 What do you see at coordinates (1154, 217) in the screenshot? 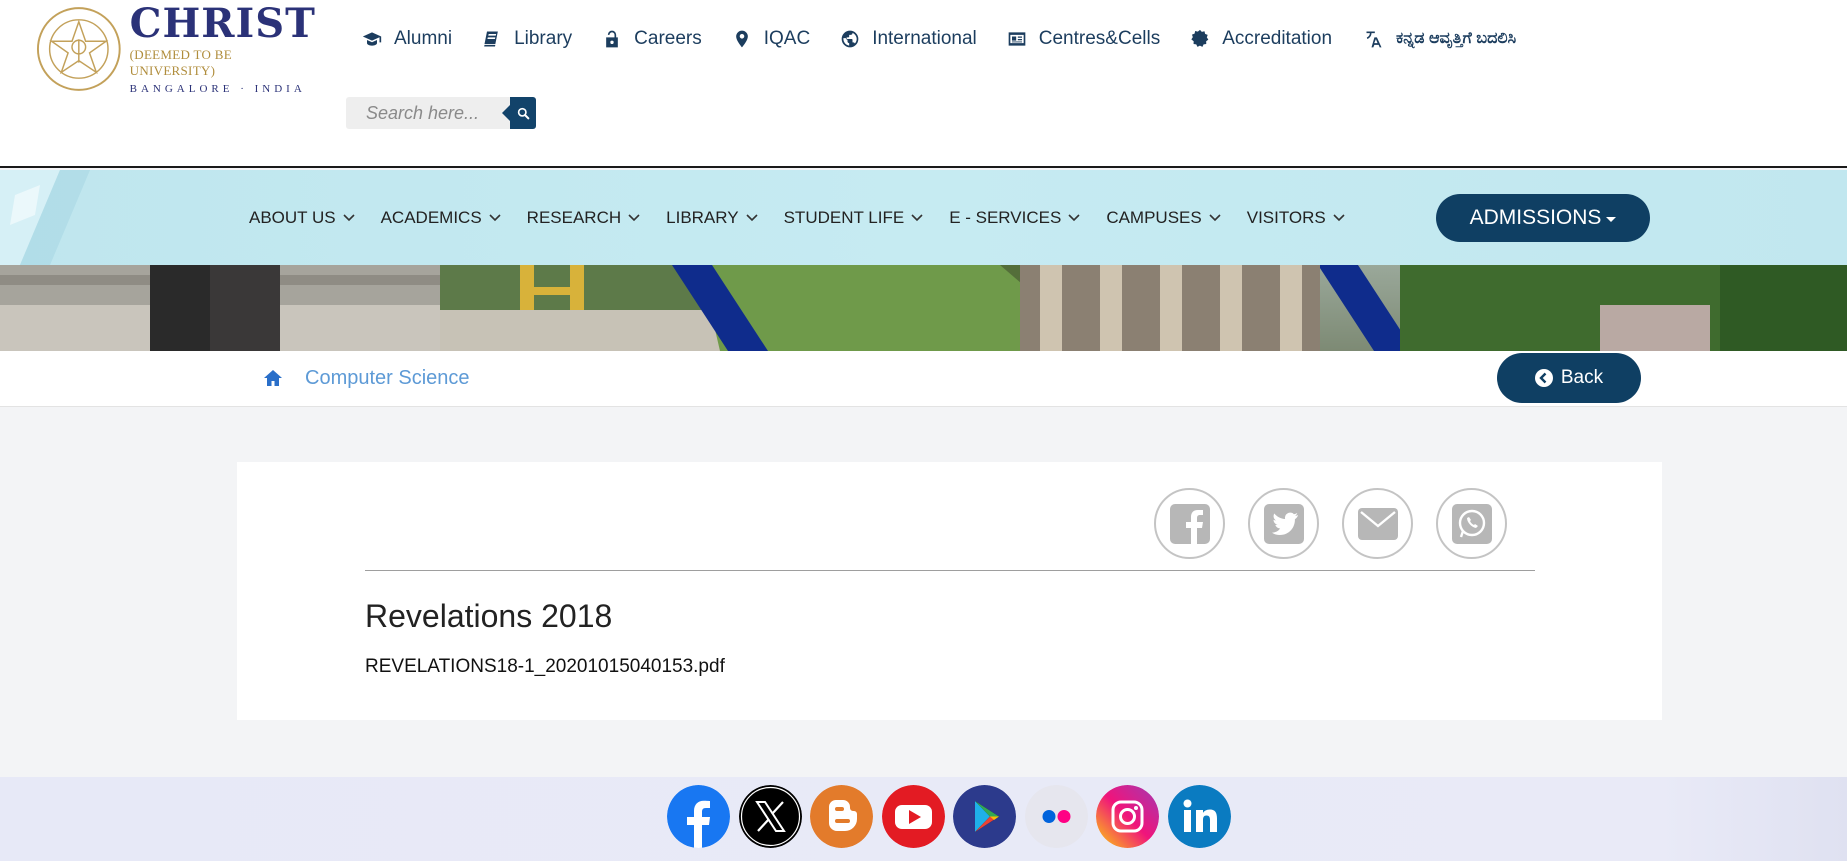
I see `nav-item-label: CAMPUSES` at bounding box center [1154, 217].